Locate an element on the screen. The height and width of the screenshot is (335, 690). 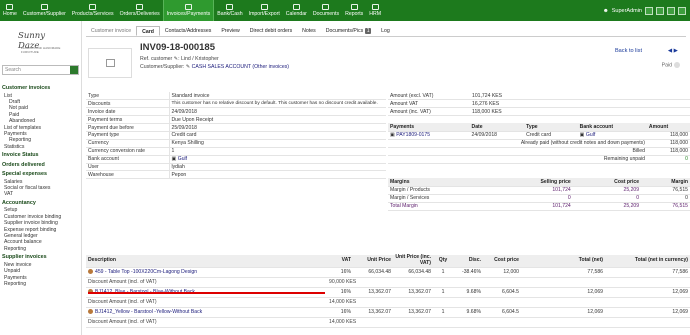
lines-header-total-net: Total (net) is located at coordinates (563, 261).